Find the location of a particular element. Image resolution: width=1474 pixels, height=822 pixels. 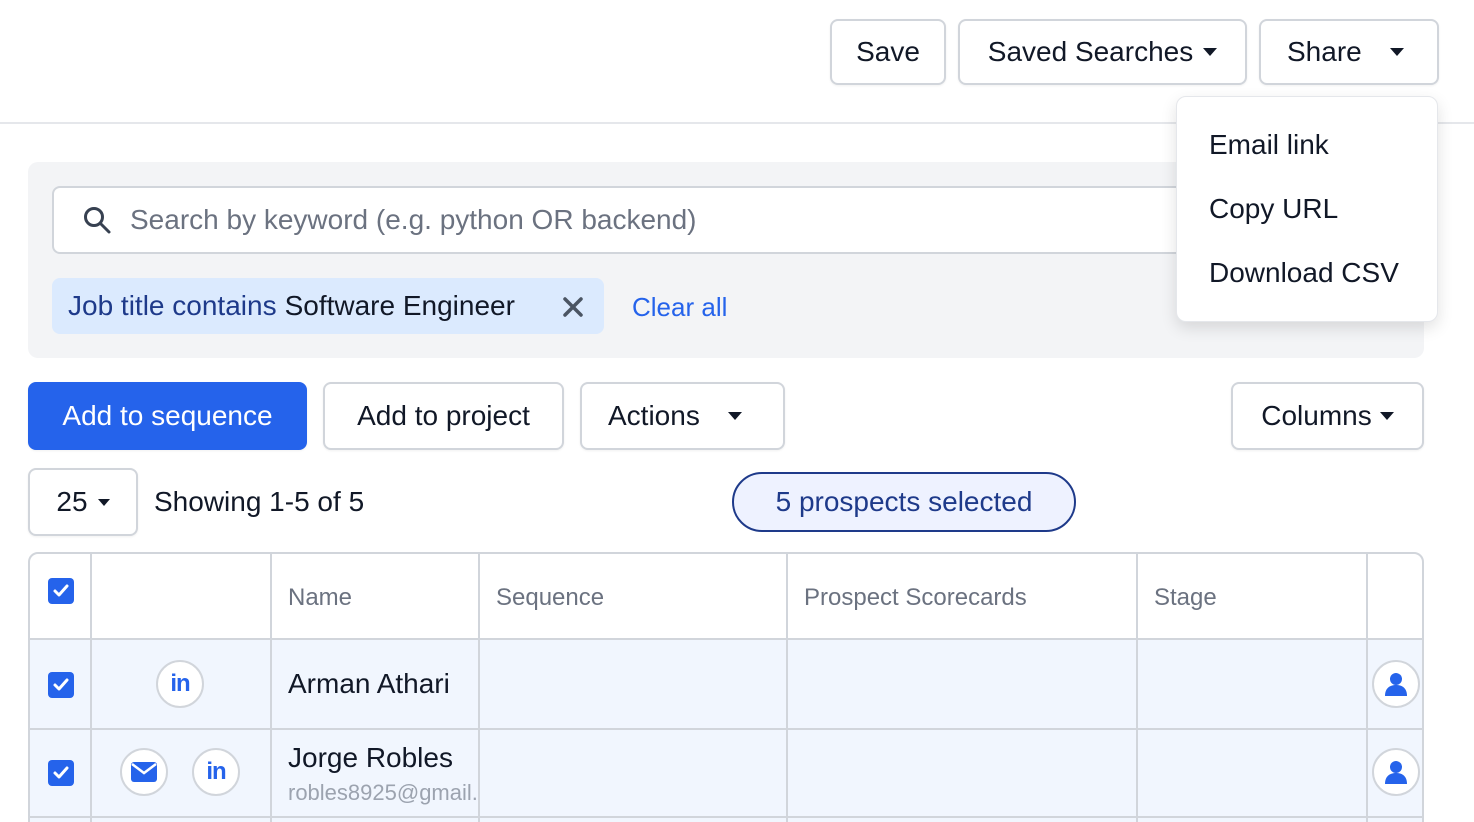

save-button-label: Save is located at coordinates (888, 51).